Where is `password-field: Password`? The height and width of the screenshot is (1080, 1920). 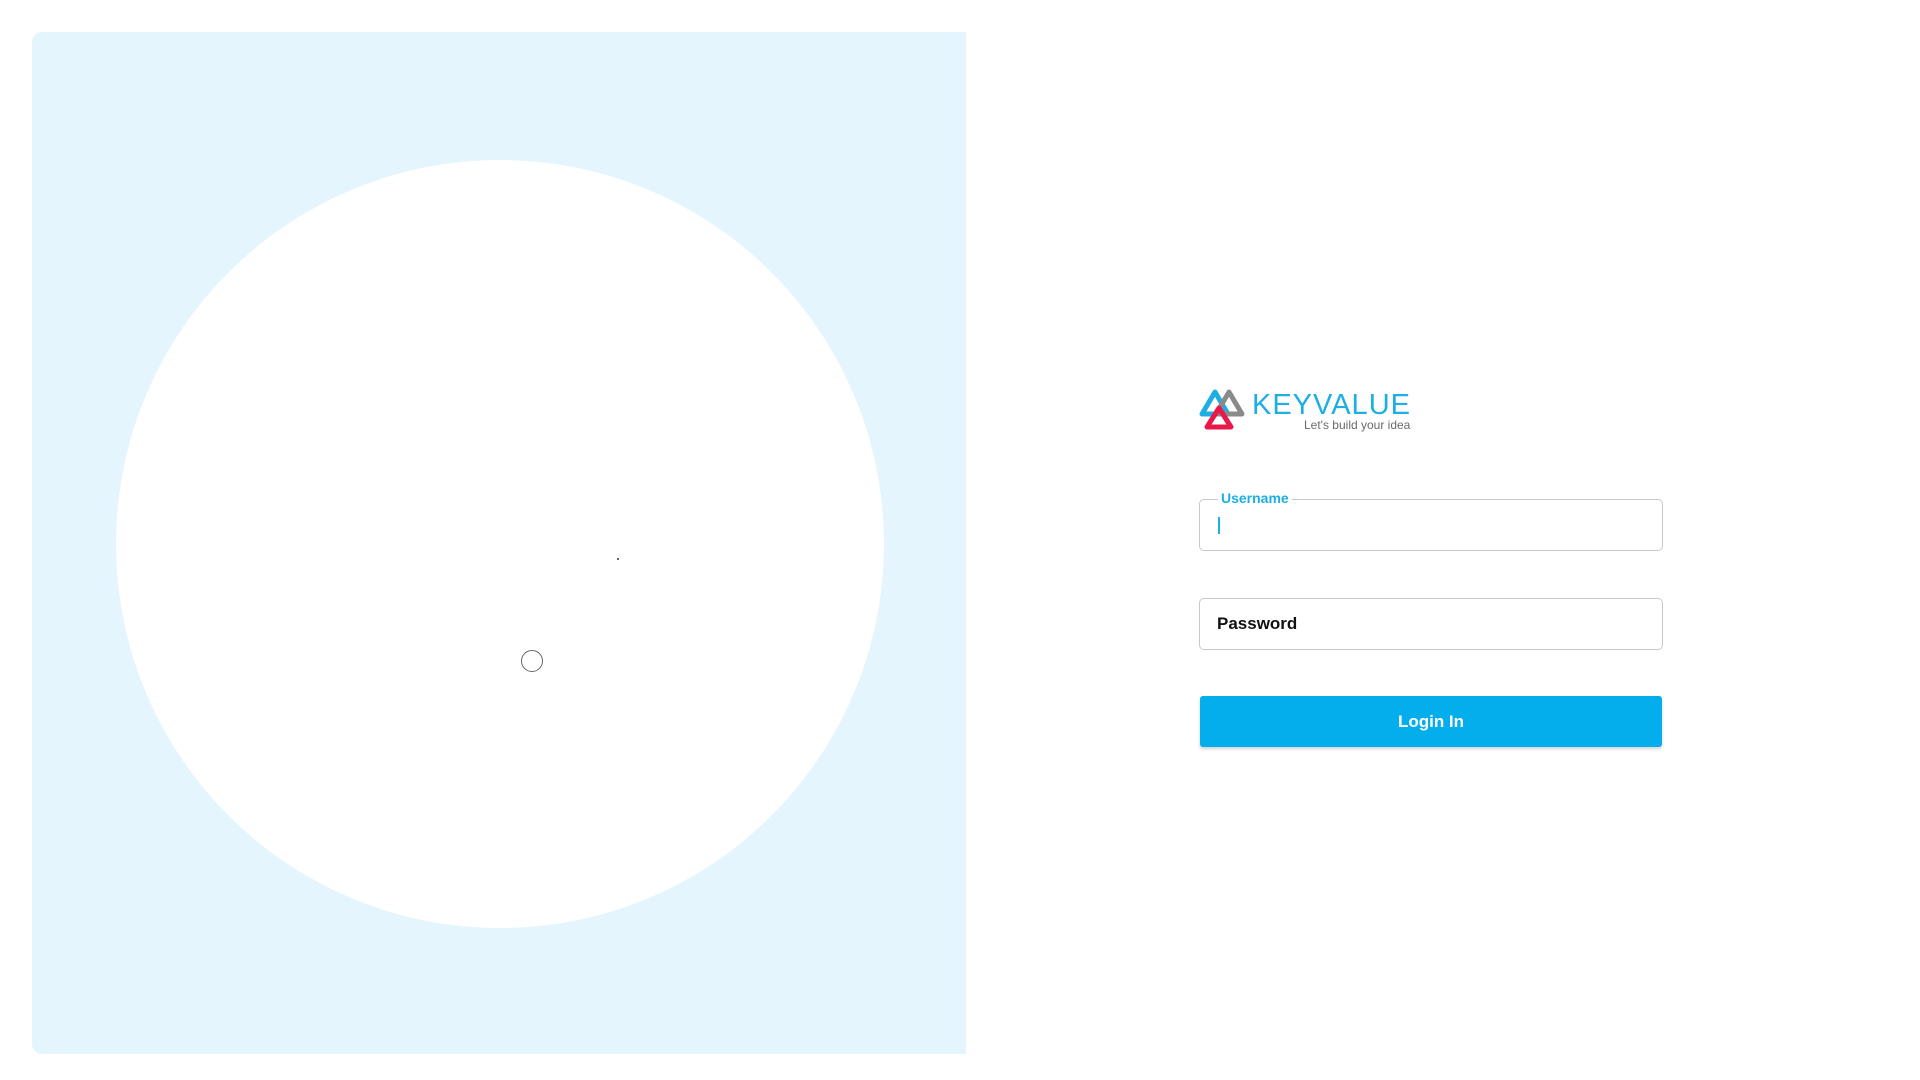
password-field: Password is located at coordinates (1431, 624).